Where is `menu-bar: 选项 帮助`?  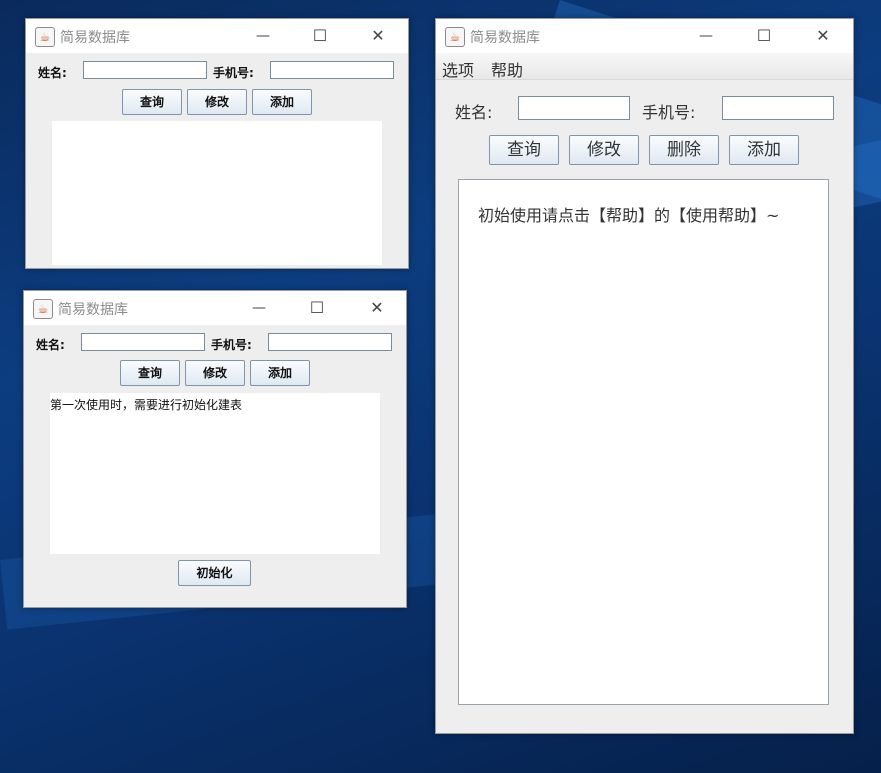 menu-bar: 选项 帮助 is located at coordinates (644, 66).